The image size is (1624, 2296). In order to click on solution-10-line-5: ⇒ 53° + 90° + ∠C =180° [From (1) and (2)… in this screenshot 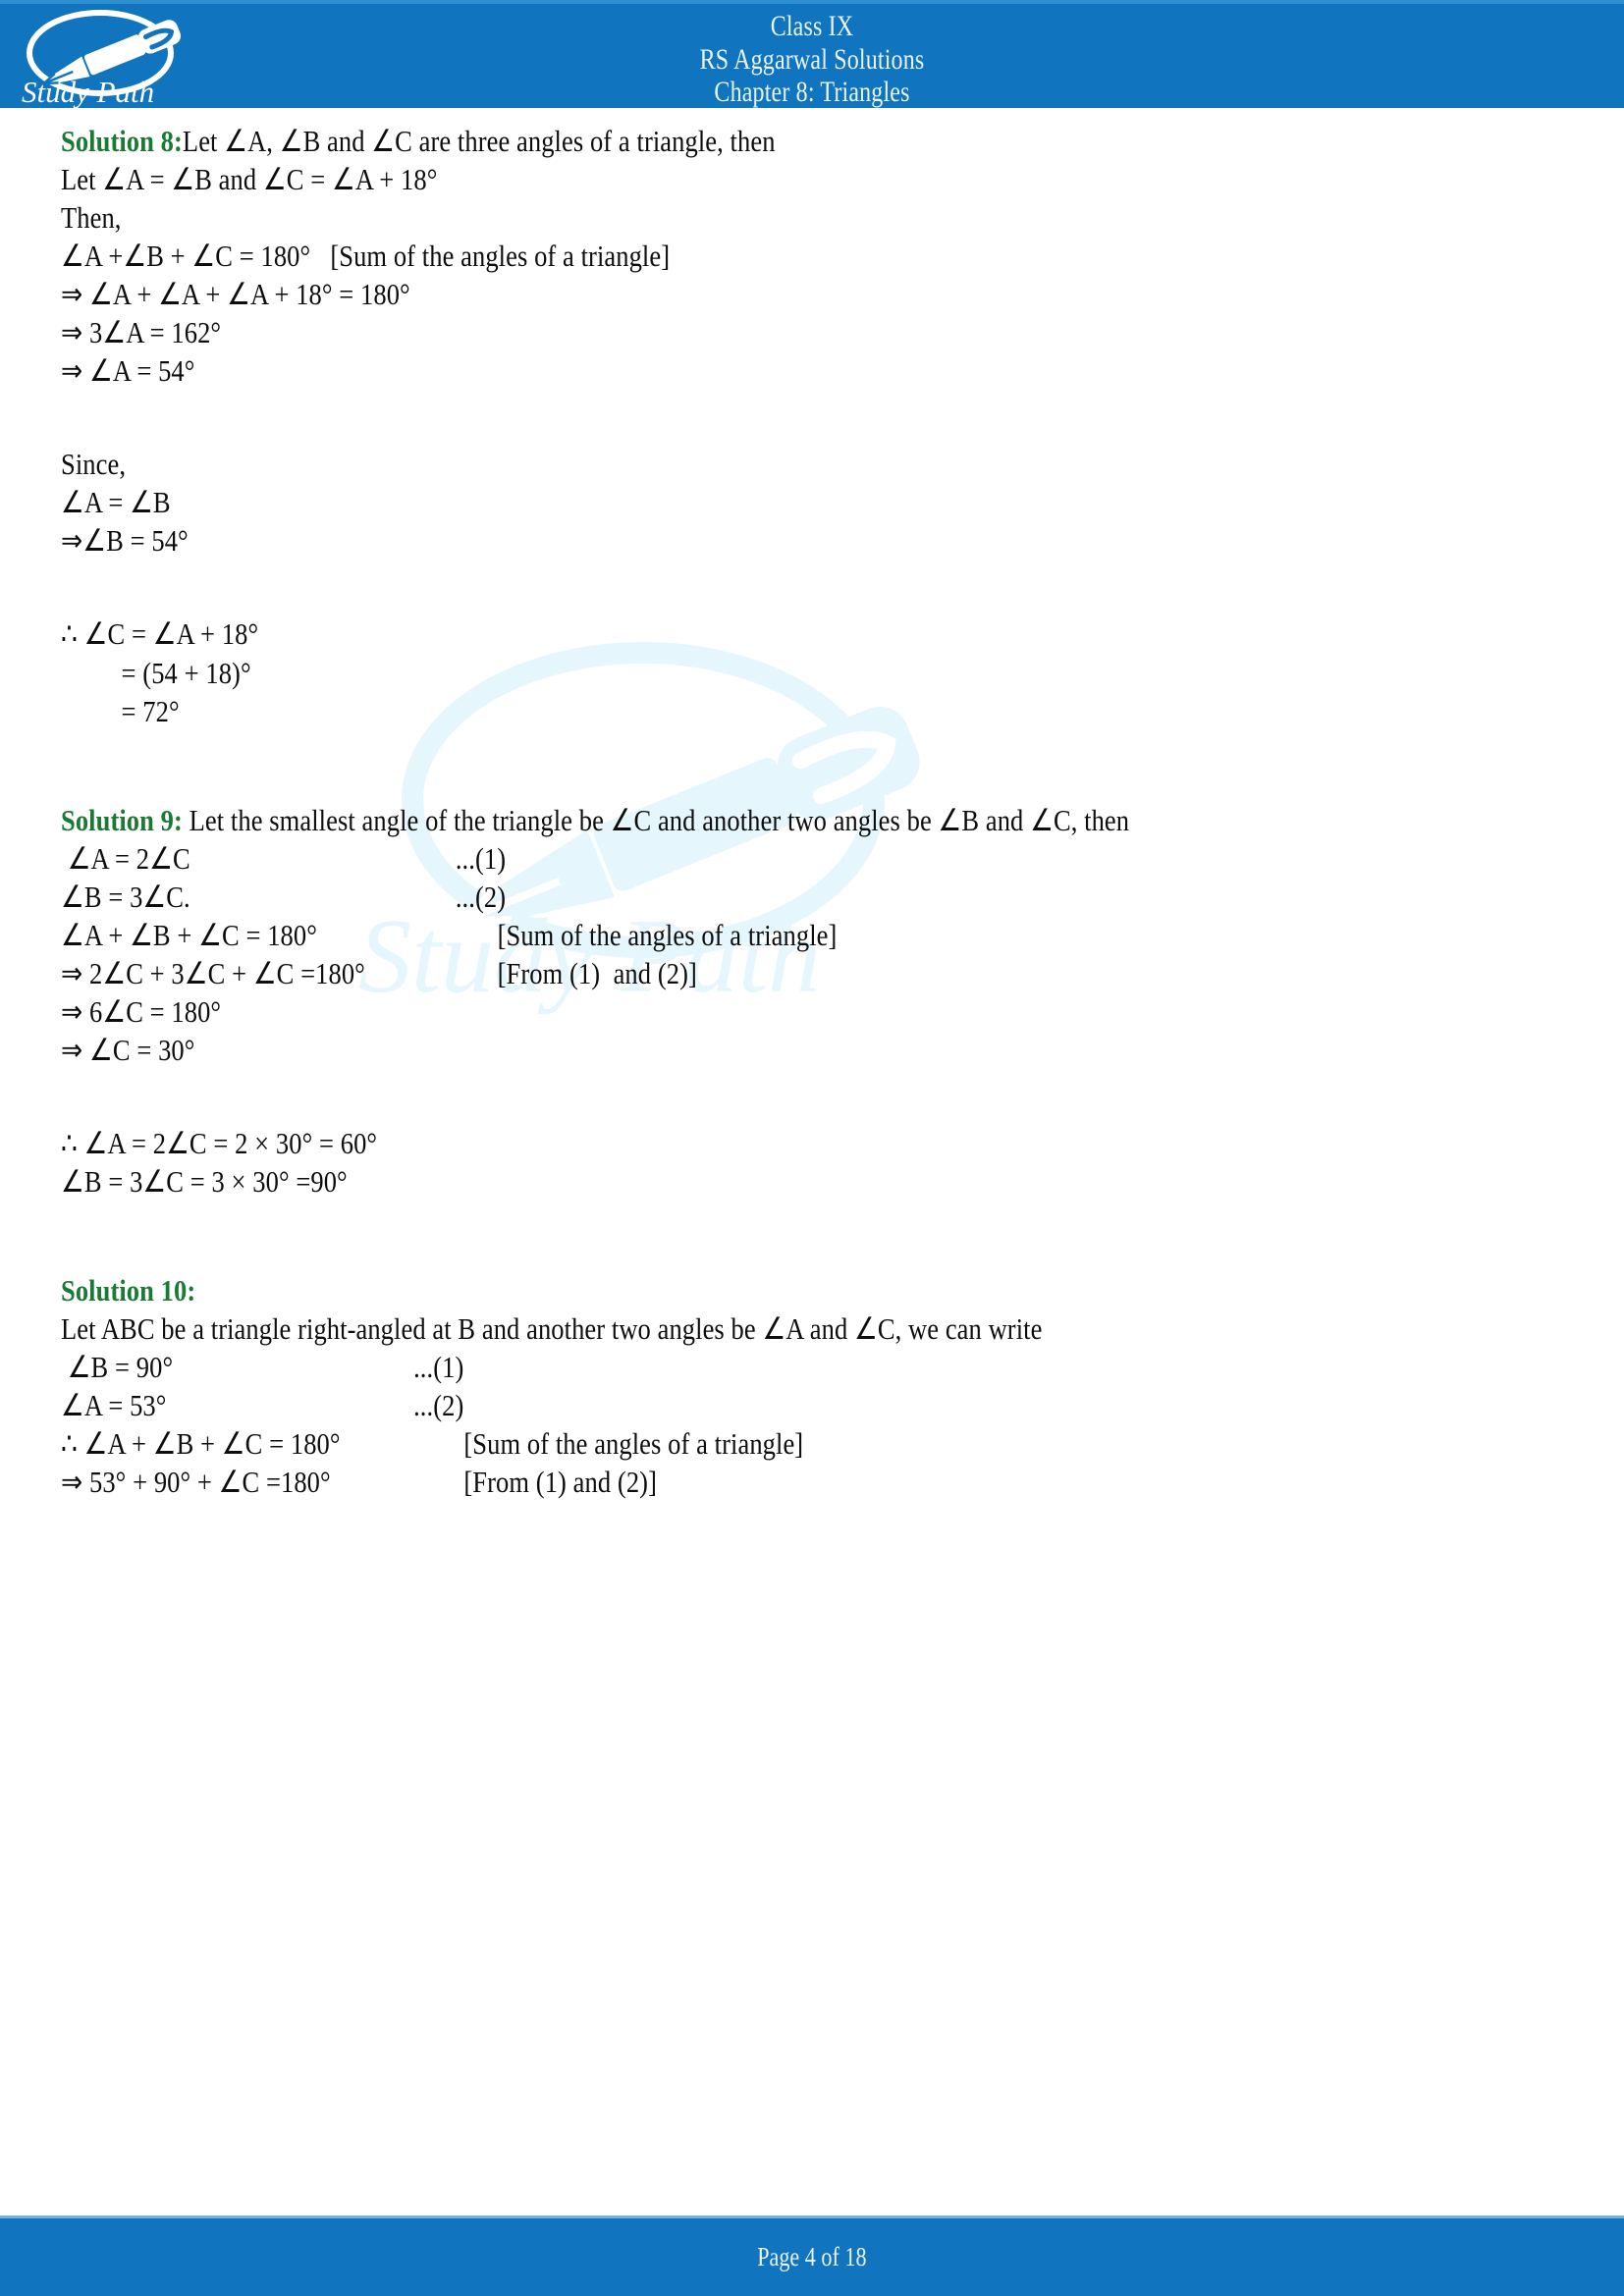, I will do `click(812, 1482)`.